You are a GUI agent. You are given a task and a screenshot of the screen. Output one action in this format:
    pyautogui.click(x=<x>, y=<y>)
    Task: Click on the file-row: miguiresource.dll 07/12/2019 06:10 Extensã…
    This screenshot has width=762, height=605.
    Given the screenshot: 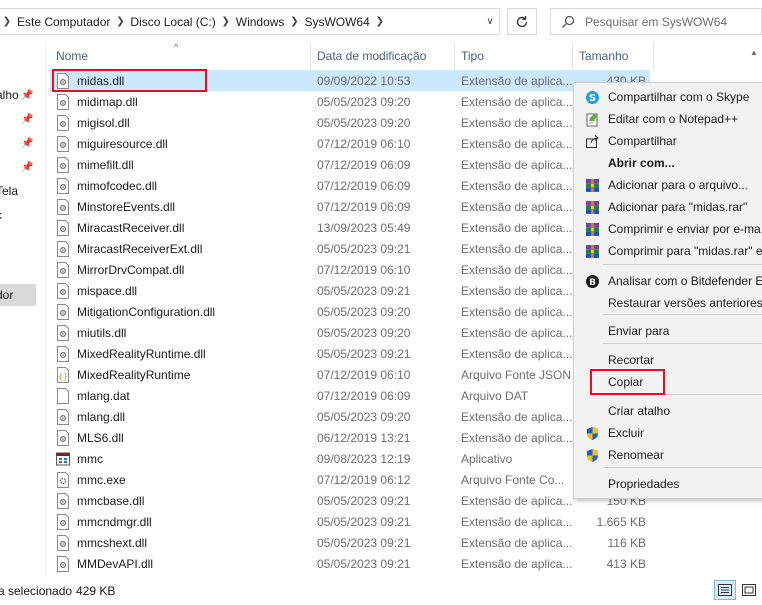 What is the action you would take?
    pyautogui.click(x=350, y=143)
    